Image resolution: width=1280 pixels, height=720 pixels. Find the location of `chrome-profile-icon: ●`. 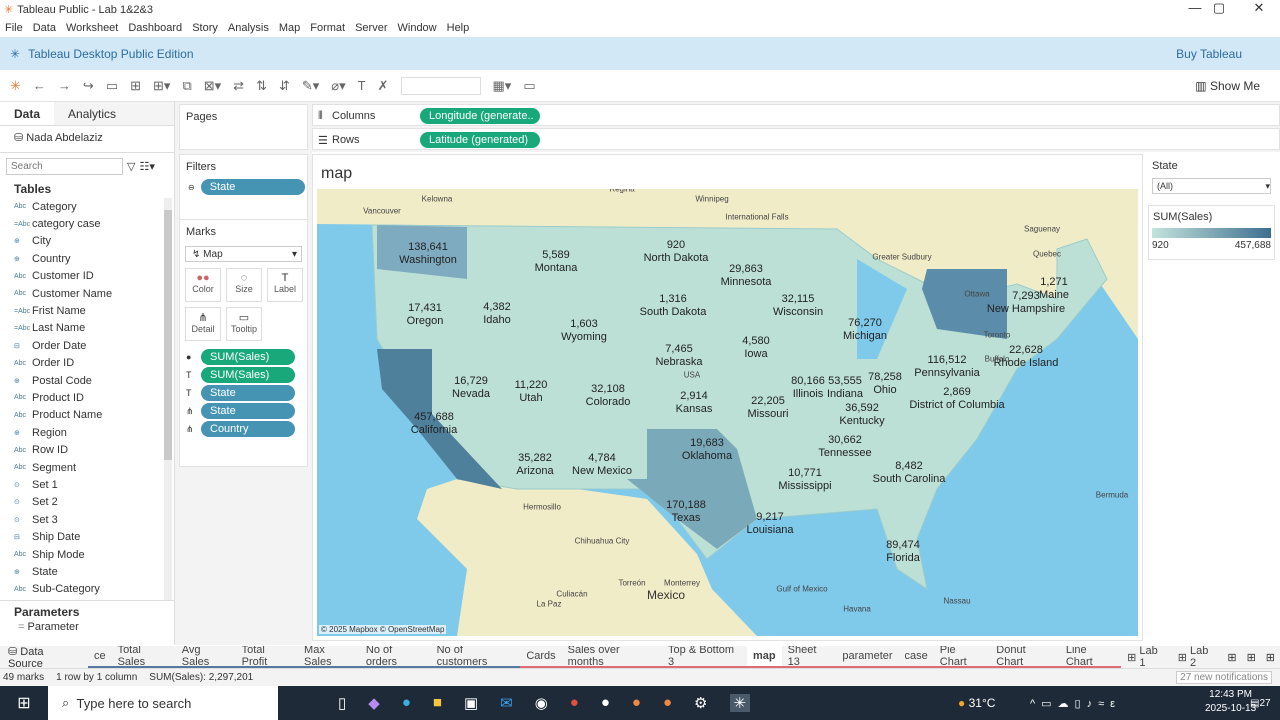

chrome-profile-icon: ● is located at coordinates (667, 703).